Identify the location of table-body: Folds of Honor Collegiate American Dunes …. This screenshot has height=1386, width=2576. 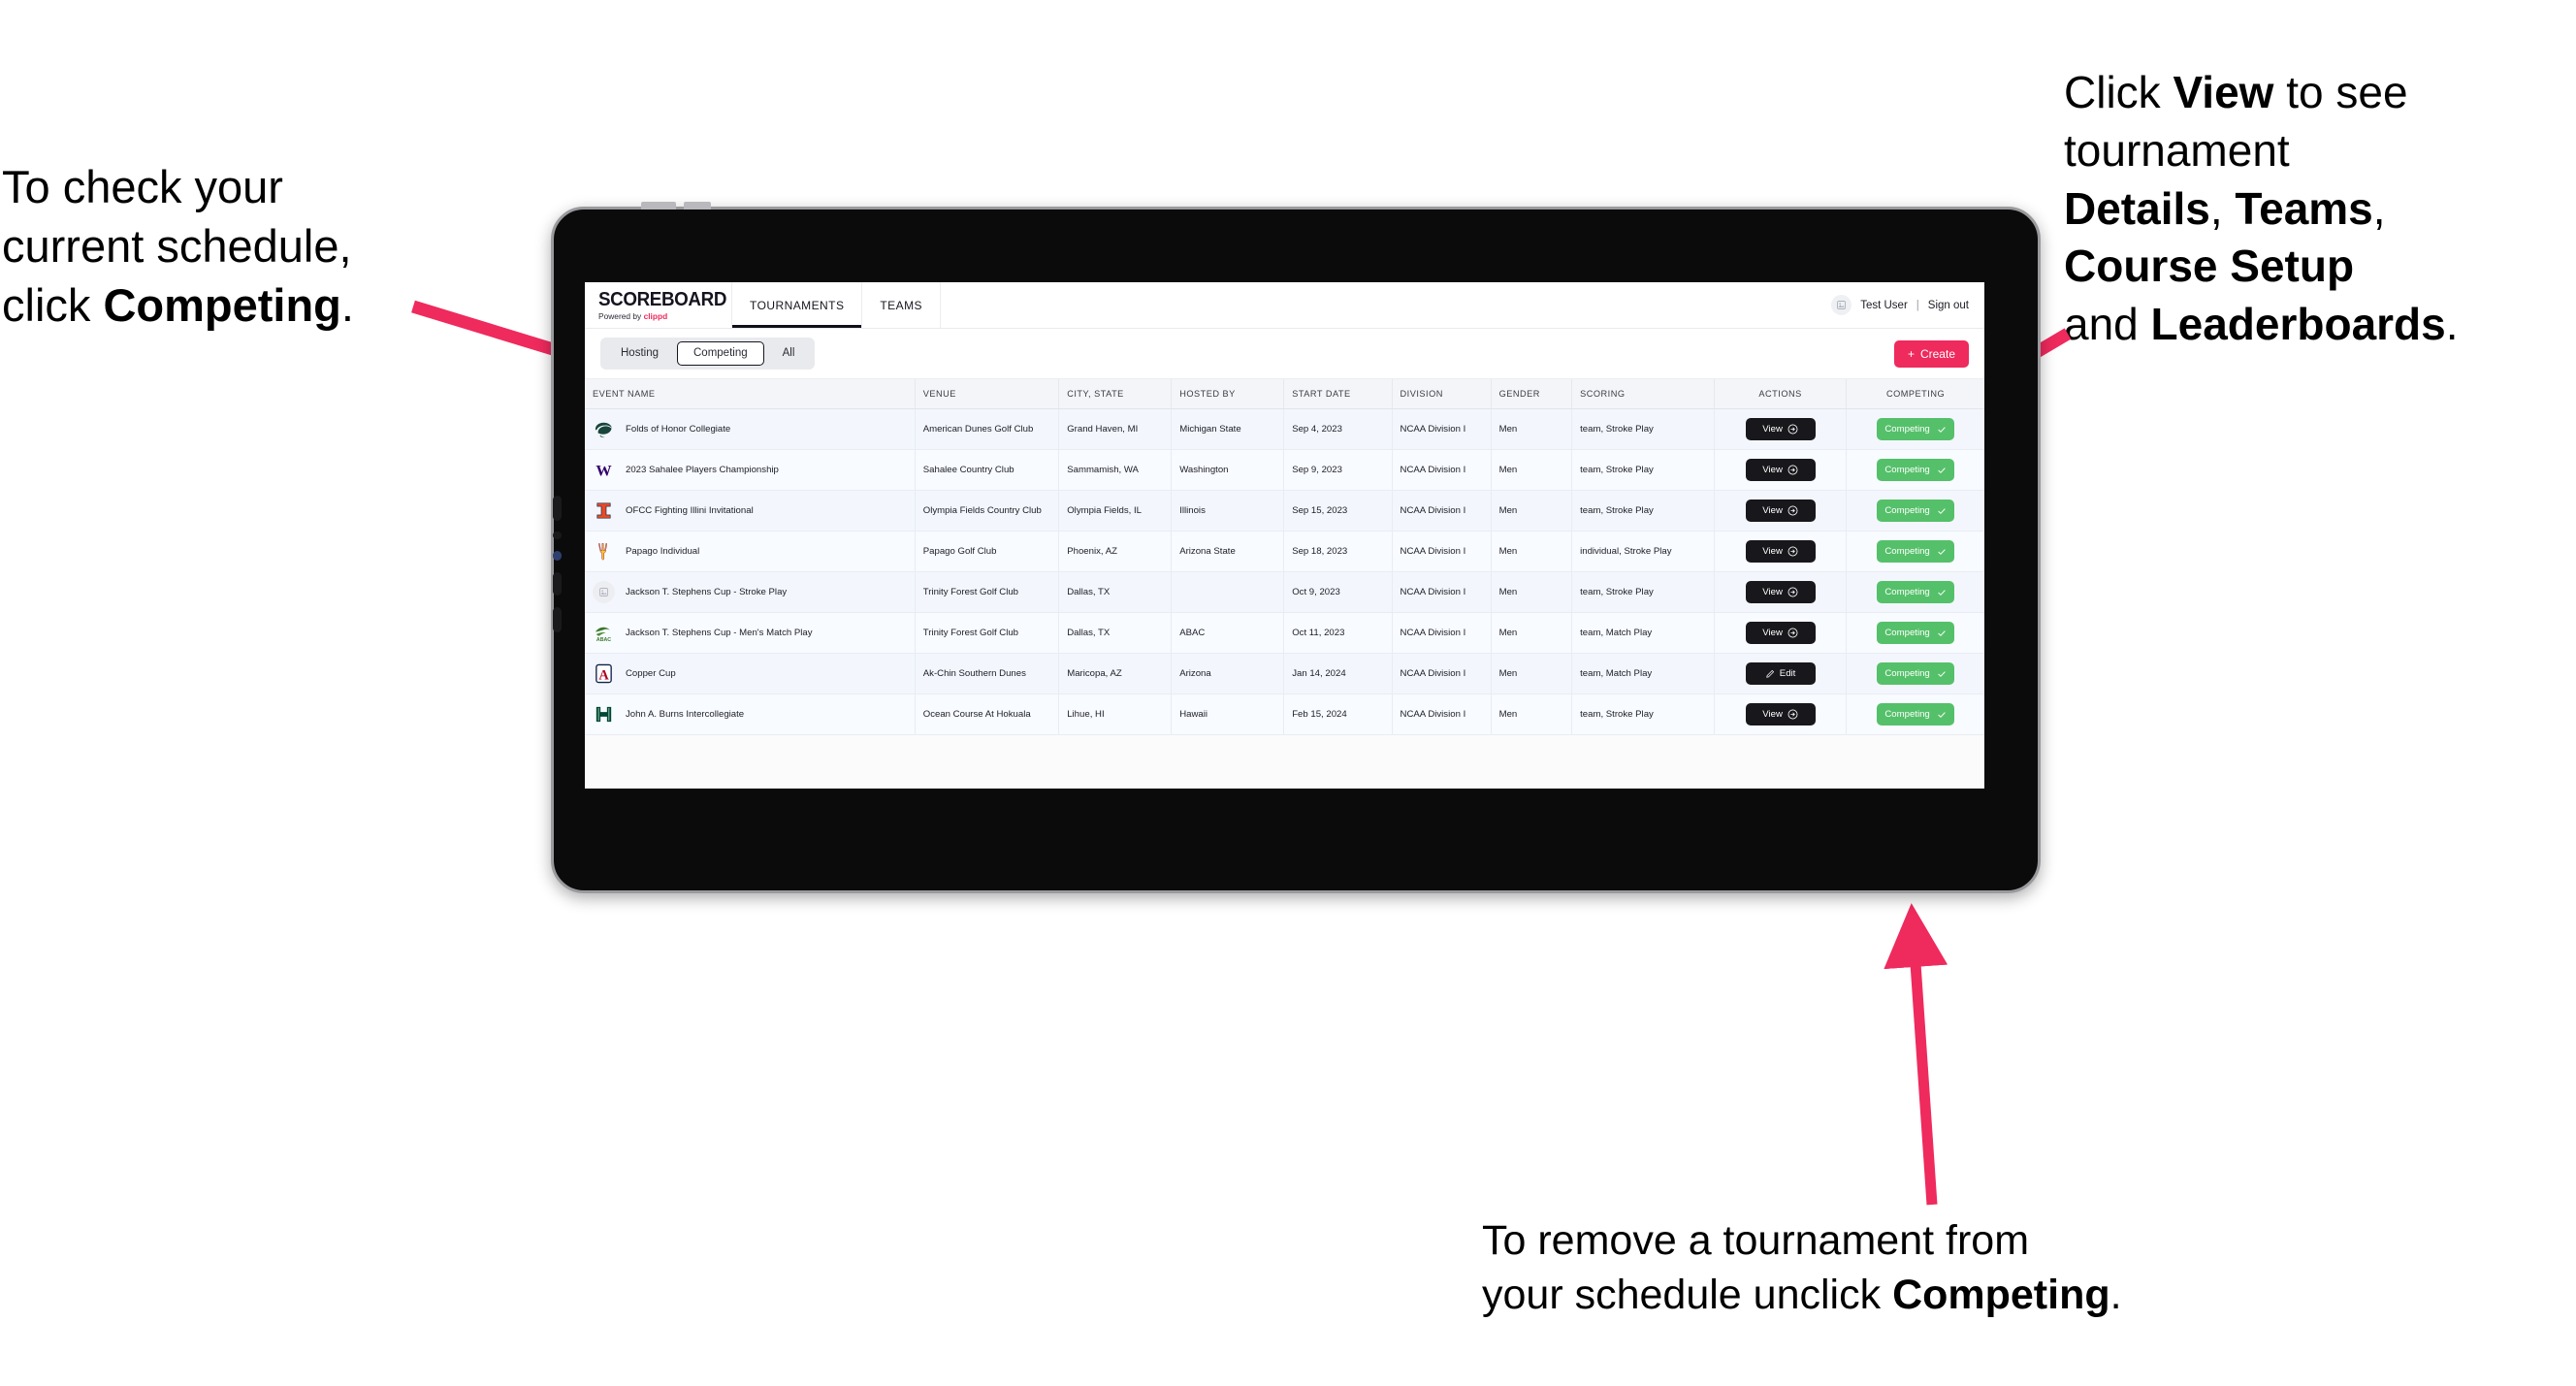
(1284, 571).